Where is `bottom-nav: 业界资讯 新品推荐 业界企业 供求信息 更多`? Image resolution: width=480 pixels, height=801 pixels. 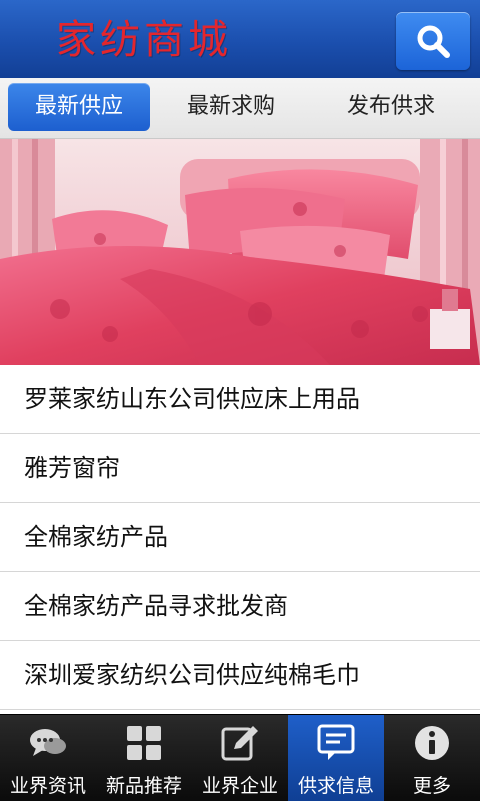 bottom-nav: 业界资讯 新品推荐 业界企业 供求信息 更多 is located at coordinates (240, 757).